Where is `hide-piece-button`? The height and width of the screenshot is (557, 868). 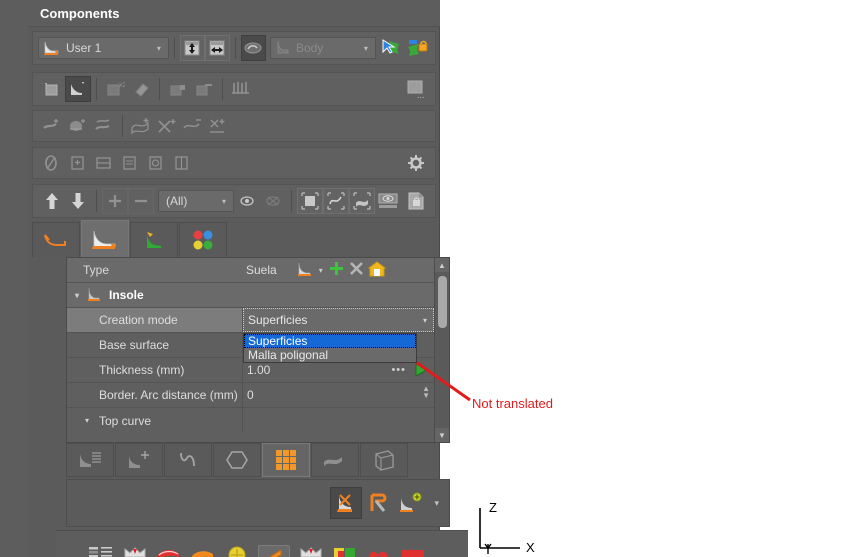 hide-piece-button is located at coordinates (204, 89).